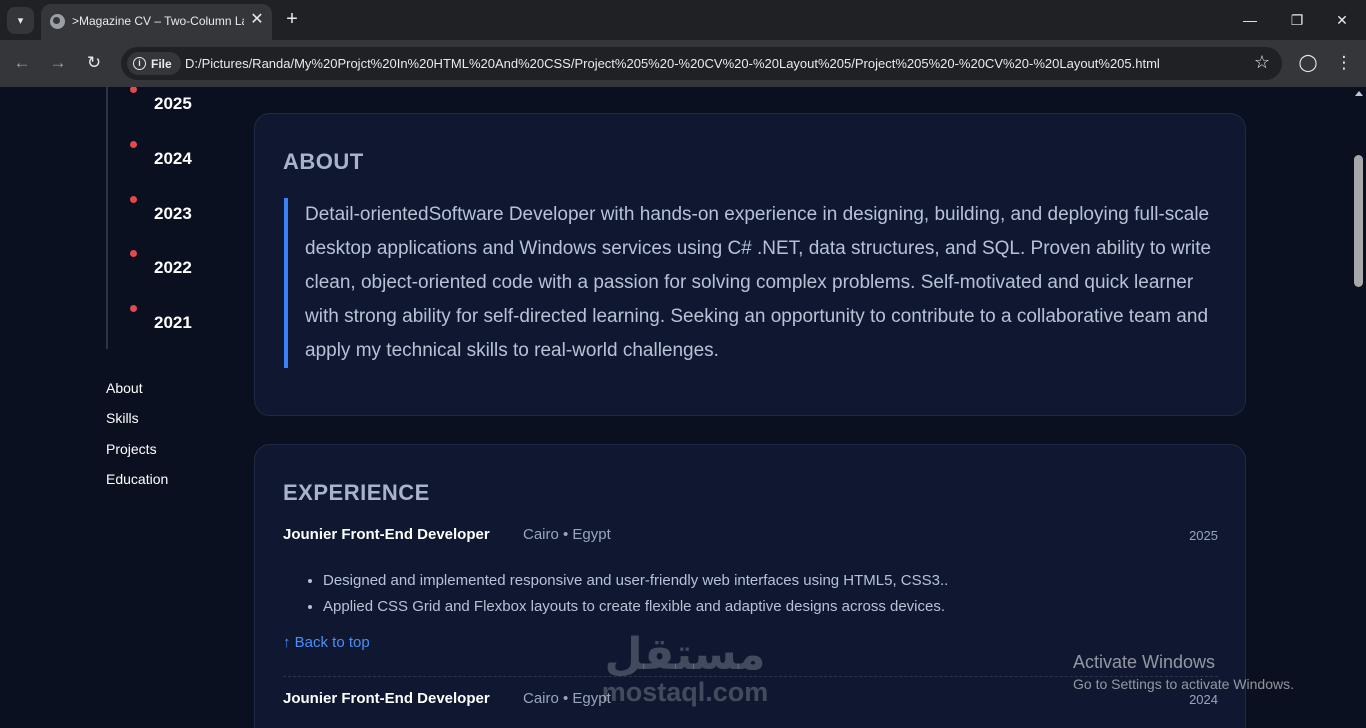 This screenshot has height=728, width=1366. Describe the element at coordinates (57, 21) in the screenshot. I see `globe-icon` at that location.